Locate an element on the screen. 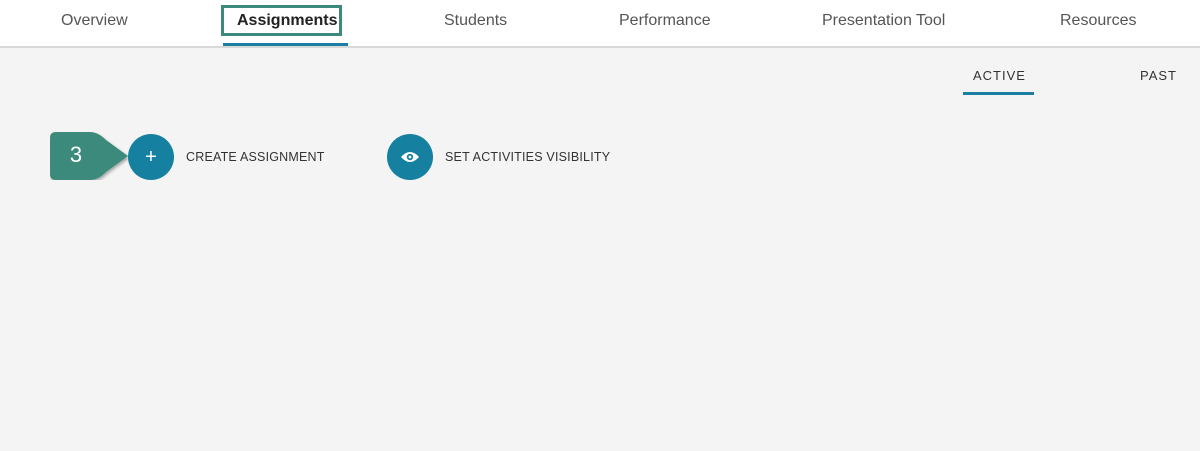 Image resolution: width=1200 pixels, height=451 pixels. step-callout-number: 3 is located at coordinates (76, 154).